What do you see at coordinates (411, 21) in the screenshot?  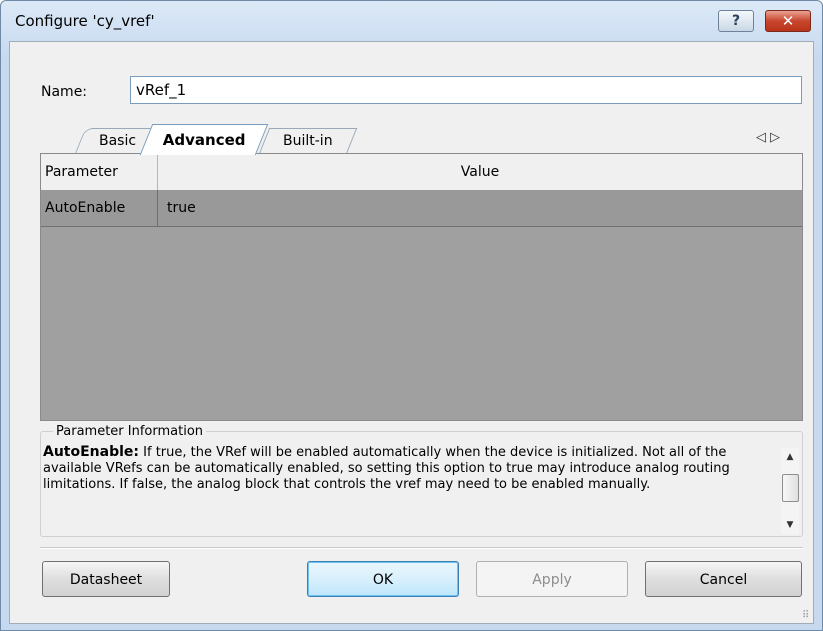 I see `title-bar: Configure 'cy_vref' ? ✕` at bounding box center [411, 21].